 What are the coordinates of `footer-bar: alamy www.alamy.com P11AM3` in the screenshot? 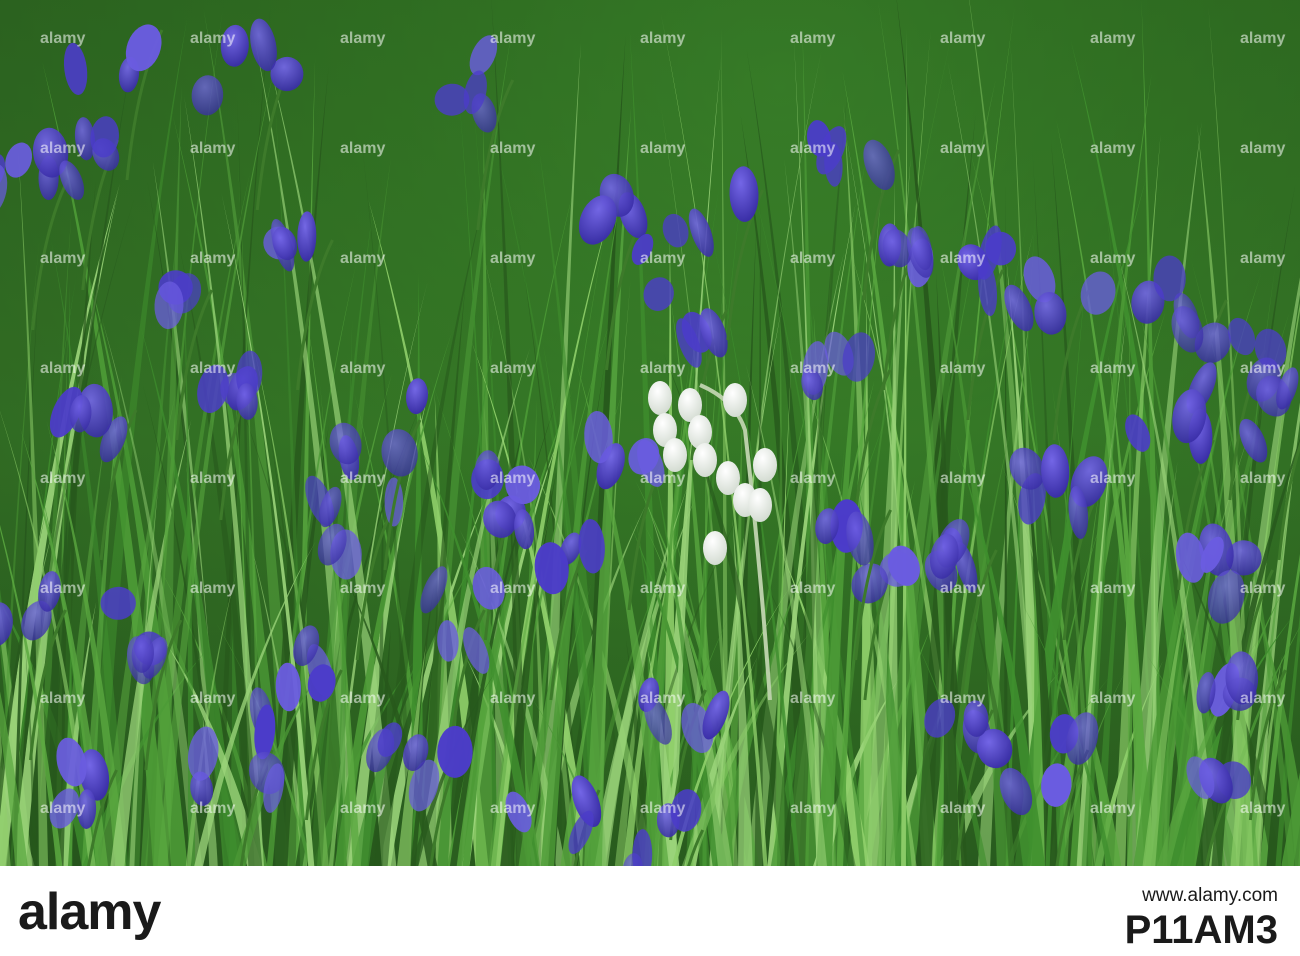 It's located at (650, 911).